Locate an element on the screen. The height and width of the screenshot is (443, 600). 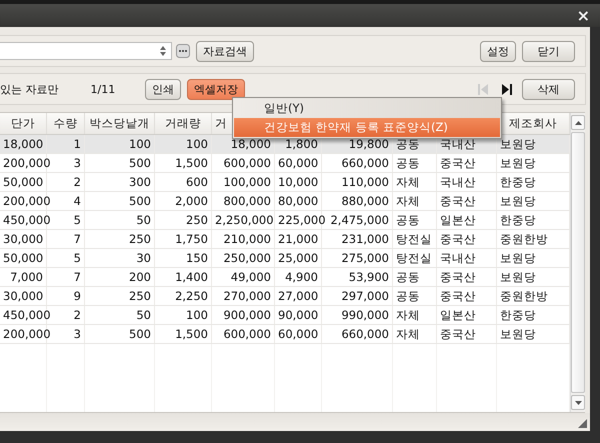
spinner-icon is located at coordinates (163, 51).